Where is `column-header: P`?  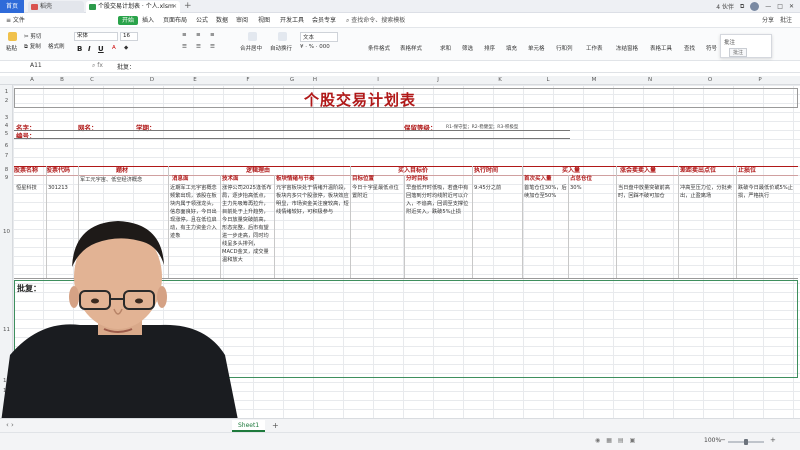 column-header: P is located at coordinates (760, 80).